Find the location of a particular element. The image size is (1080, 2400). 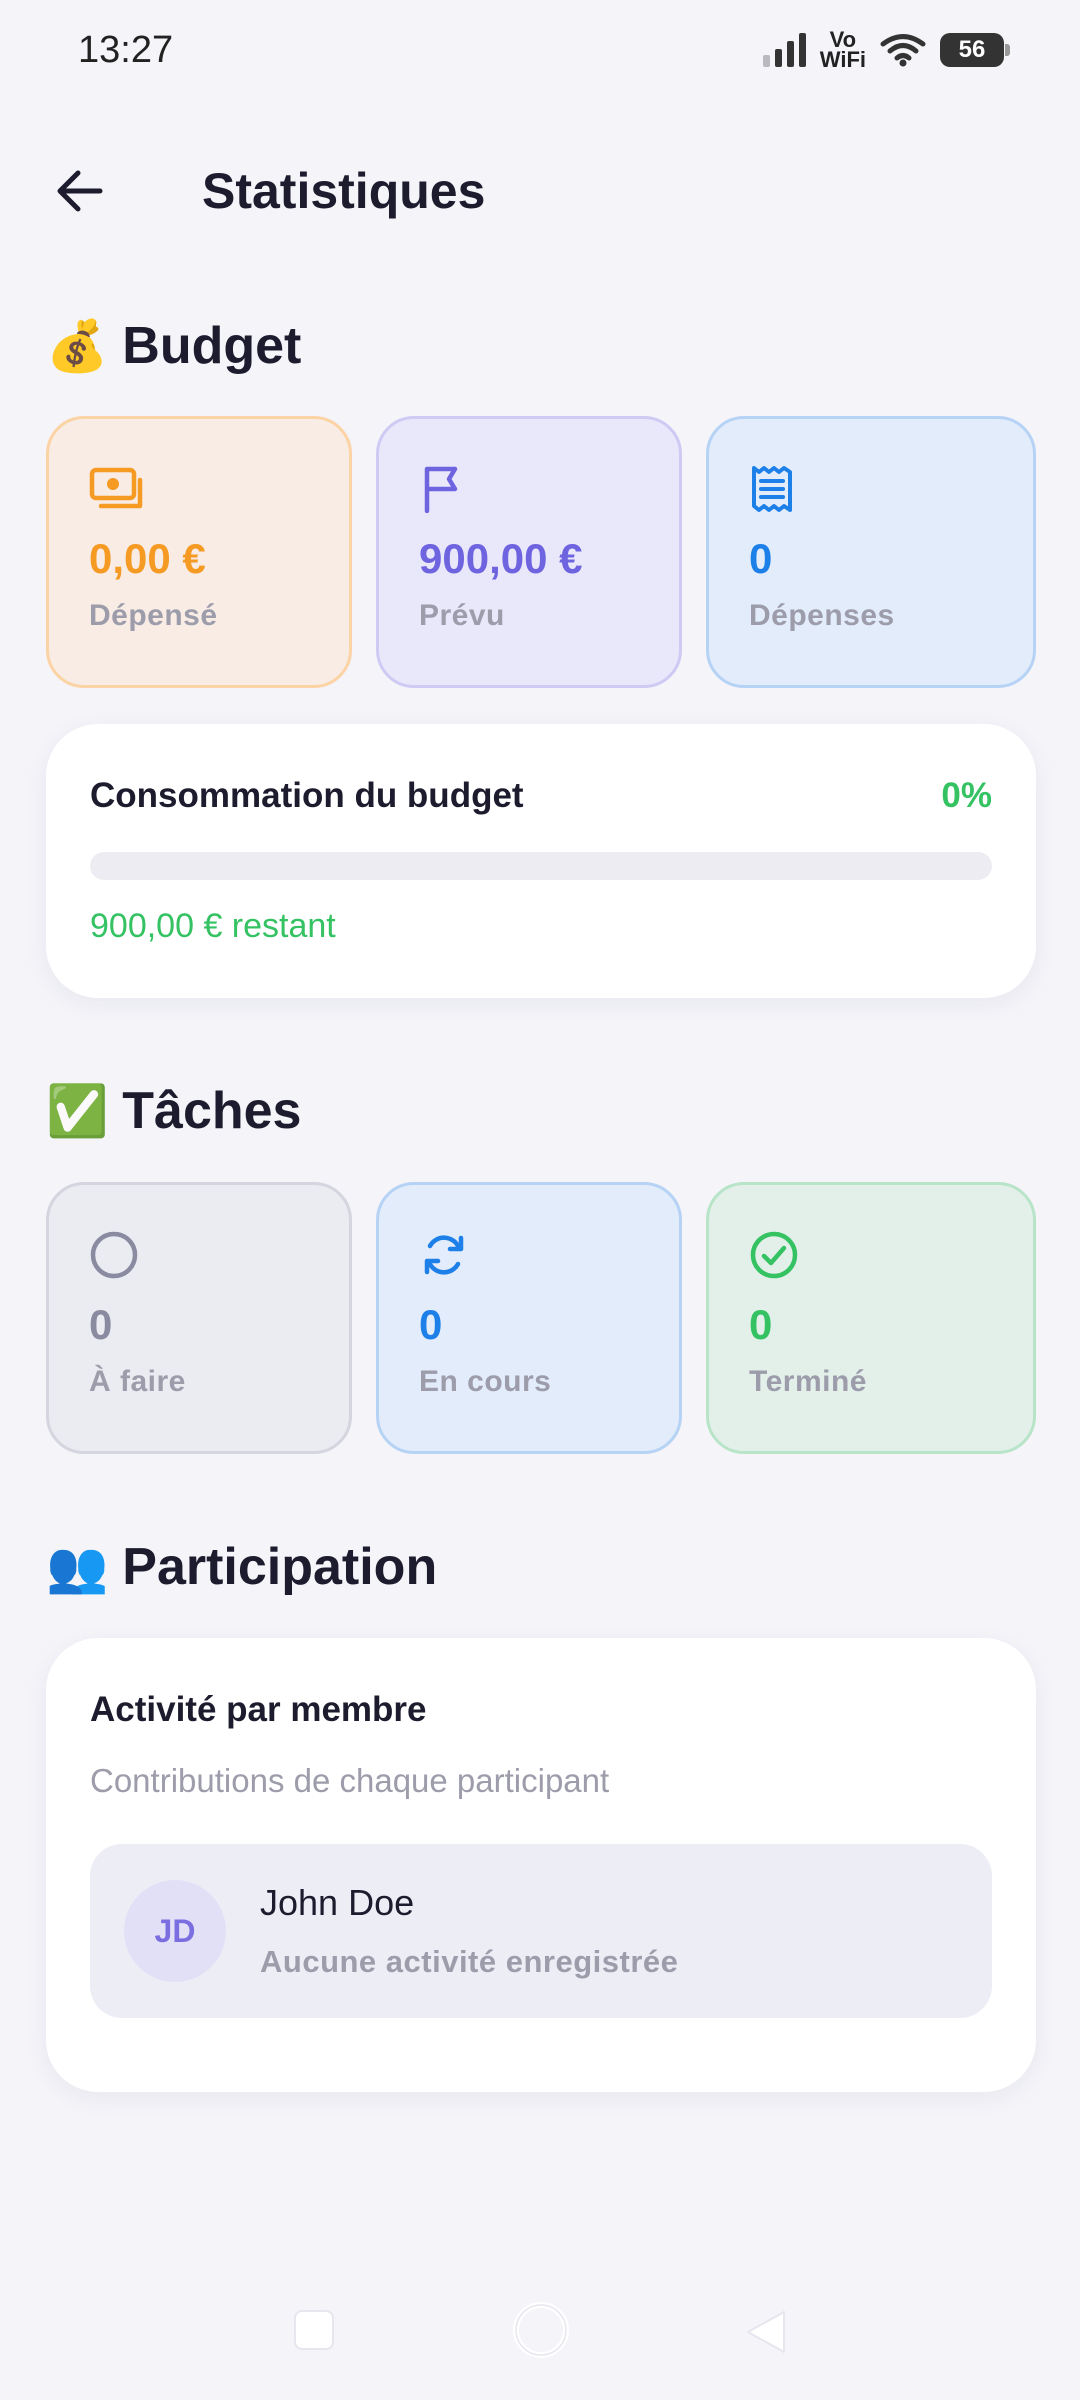

budget-consumption-header: Consommation du budget 0% is located at coordinates (541, 796).